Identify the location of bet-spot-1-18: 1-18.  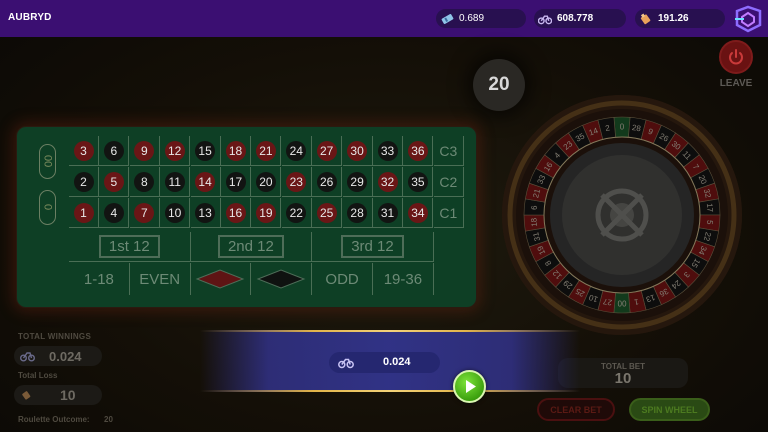
(99, 279).